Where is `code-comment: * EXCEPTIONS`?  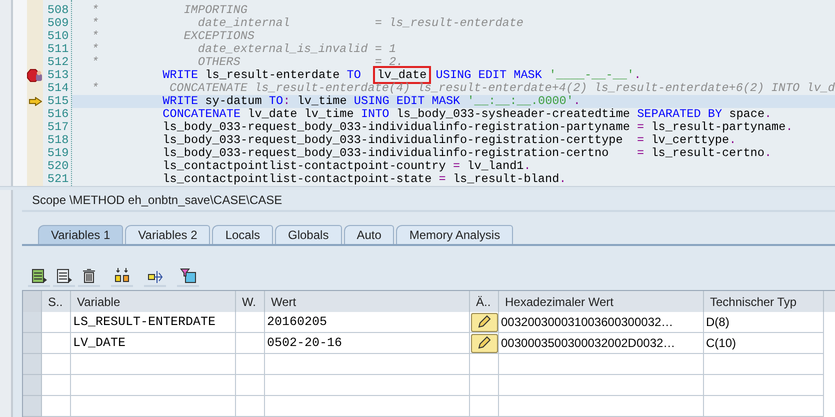 code-comment: * EXCEPTIONS is located at coordinates (173, 36).